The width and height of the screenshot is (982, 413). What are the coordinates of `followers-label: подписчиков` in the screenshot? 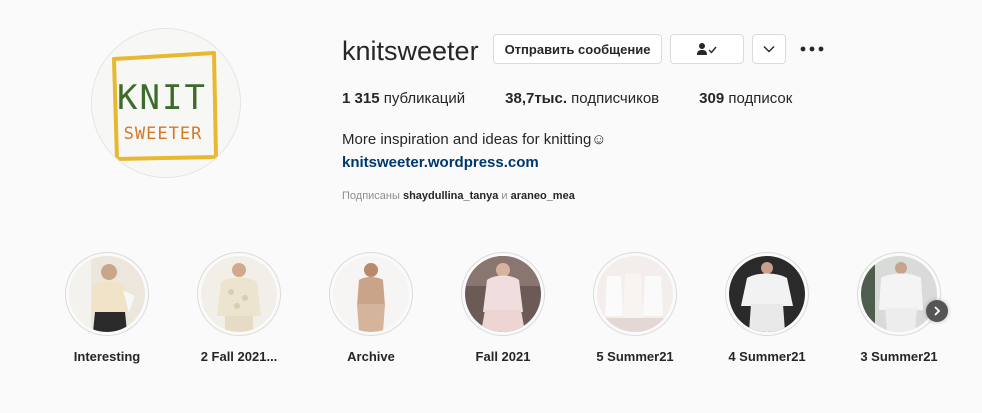 It's located at (613, 98).